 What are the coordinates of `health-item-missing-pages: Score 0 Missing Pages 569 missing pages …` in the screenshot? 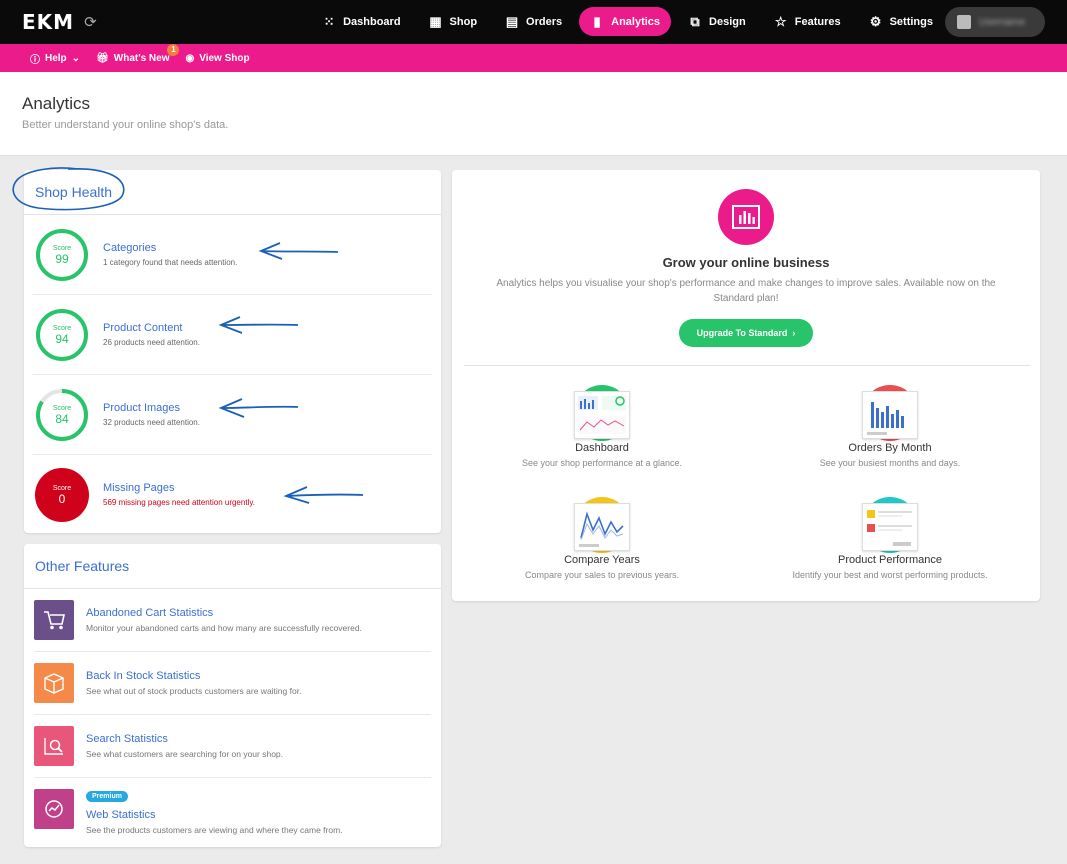 It's located at (232, 495).